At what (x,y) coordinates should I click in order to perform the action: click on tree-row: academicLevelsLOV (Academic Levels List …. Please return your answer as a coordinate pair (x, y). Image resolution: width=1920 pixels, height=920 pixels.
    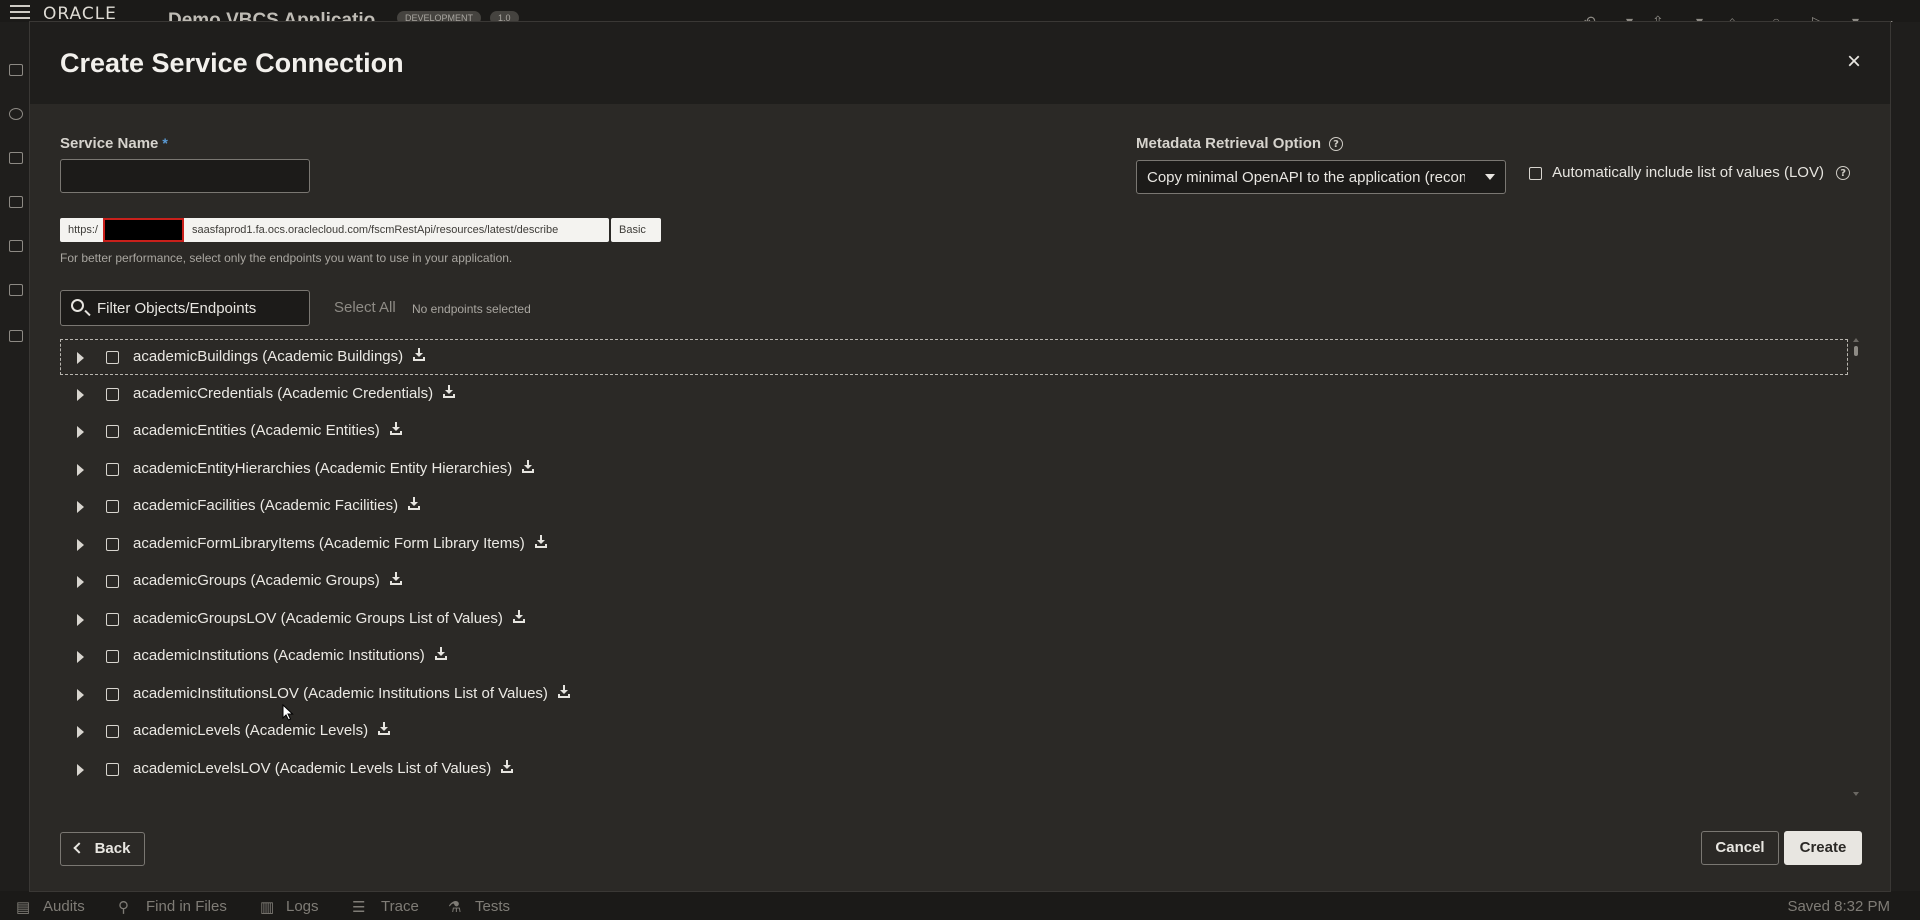
    Looking at the image, I should click on (954, 769).